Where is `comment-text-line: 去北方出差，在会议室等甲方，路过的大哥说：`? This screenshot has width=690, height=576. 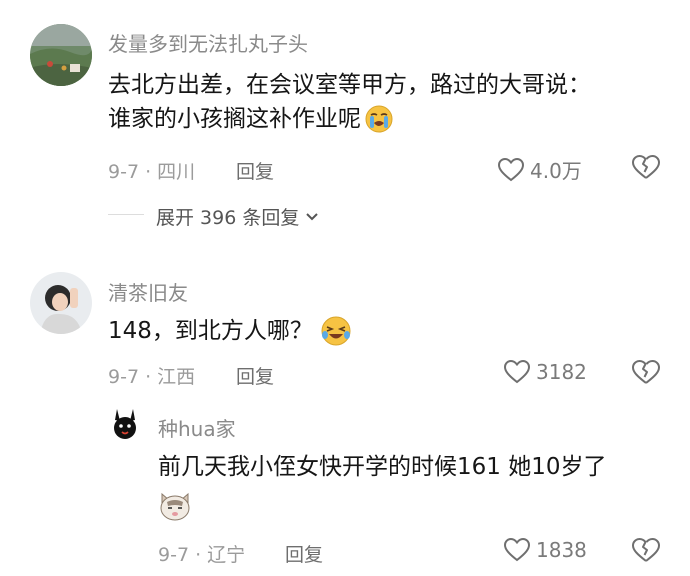 comment-text-line: 去北方出差，在会议室等甲方，路过的大哥说： is located at coordinates (349, 85).